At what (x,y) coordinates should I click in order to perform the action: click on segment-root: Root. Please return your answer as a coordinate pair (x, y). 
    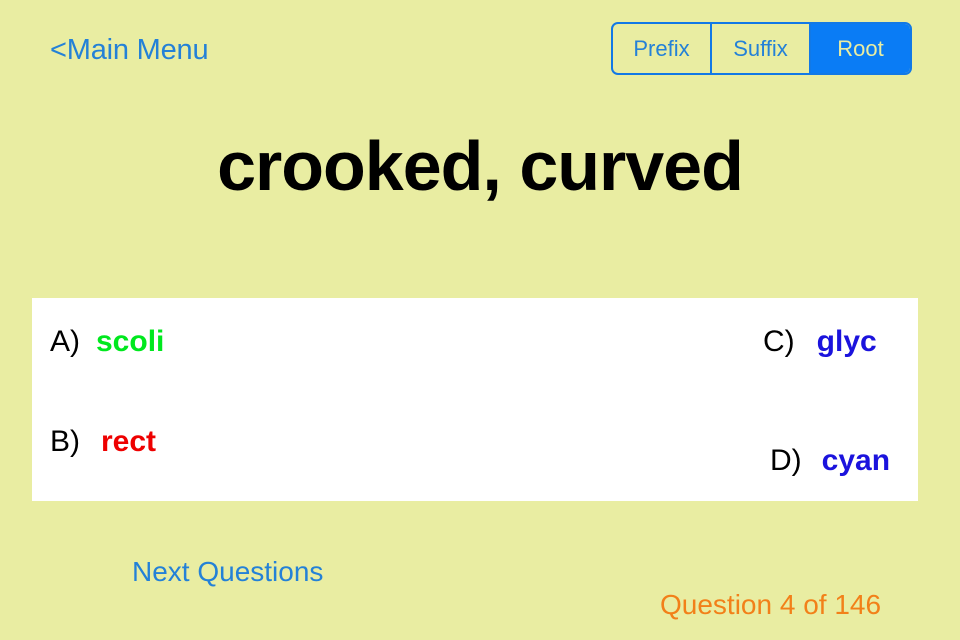
    Looking at the image, I should click on (860, 48).